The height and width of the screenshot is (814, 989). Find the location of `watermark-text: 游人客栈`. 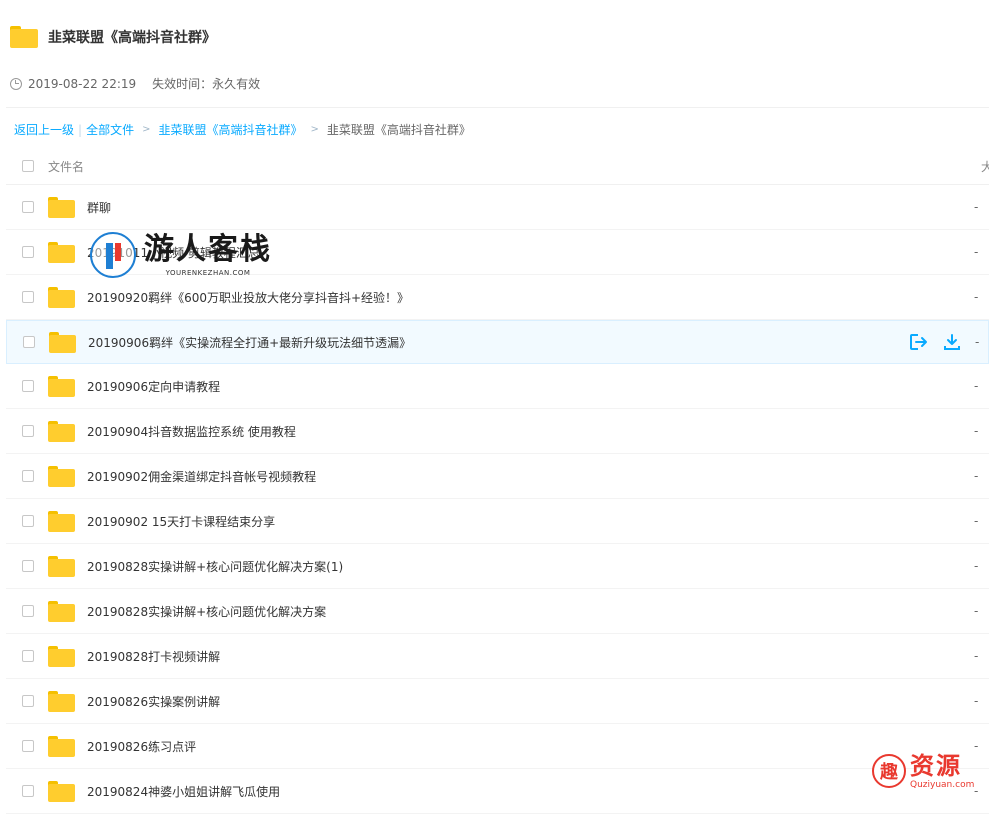

watermark-text: 游人客栈 is located at coordinates (208, 250).